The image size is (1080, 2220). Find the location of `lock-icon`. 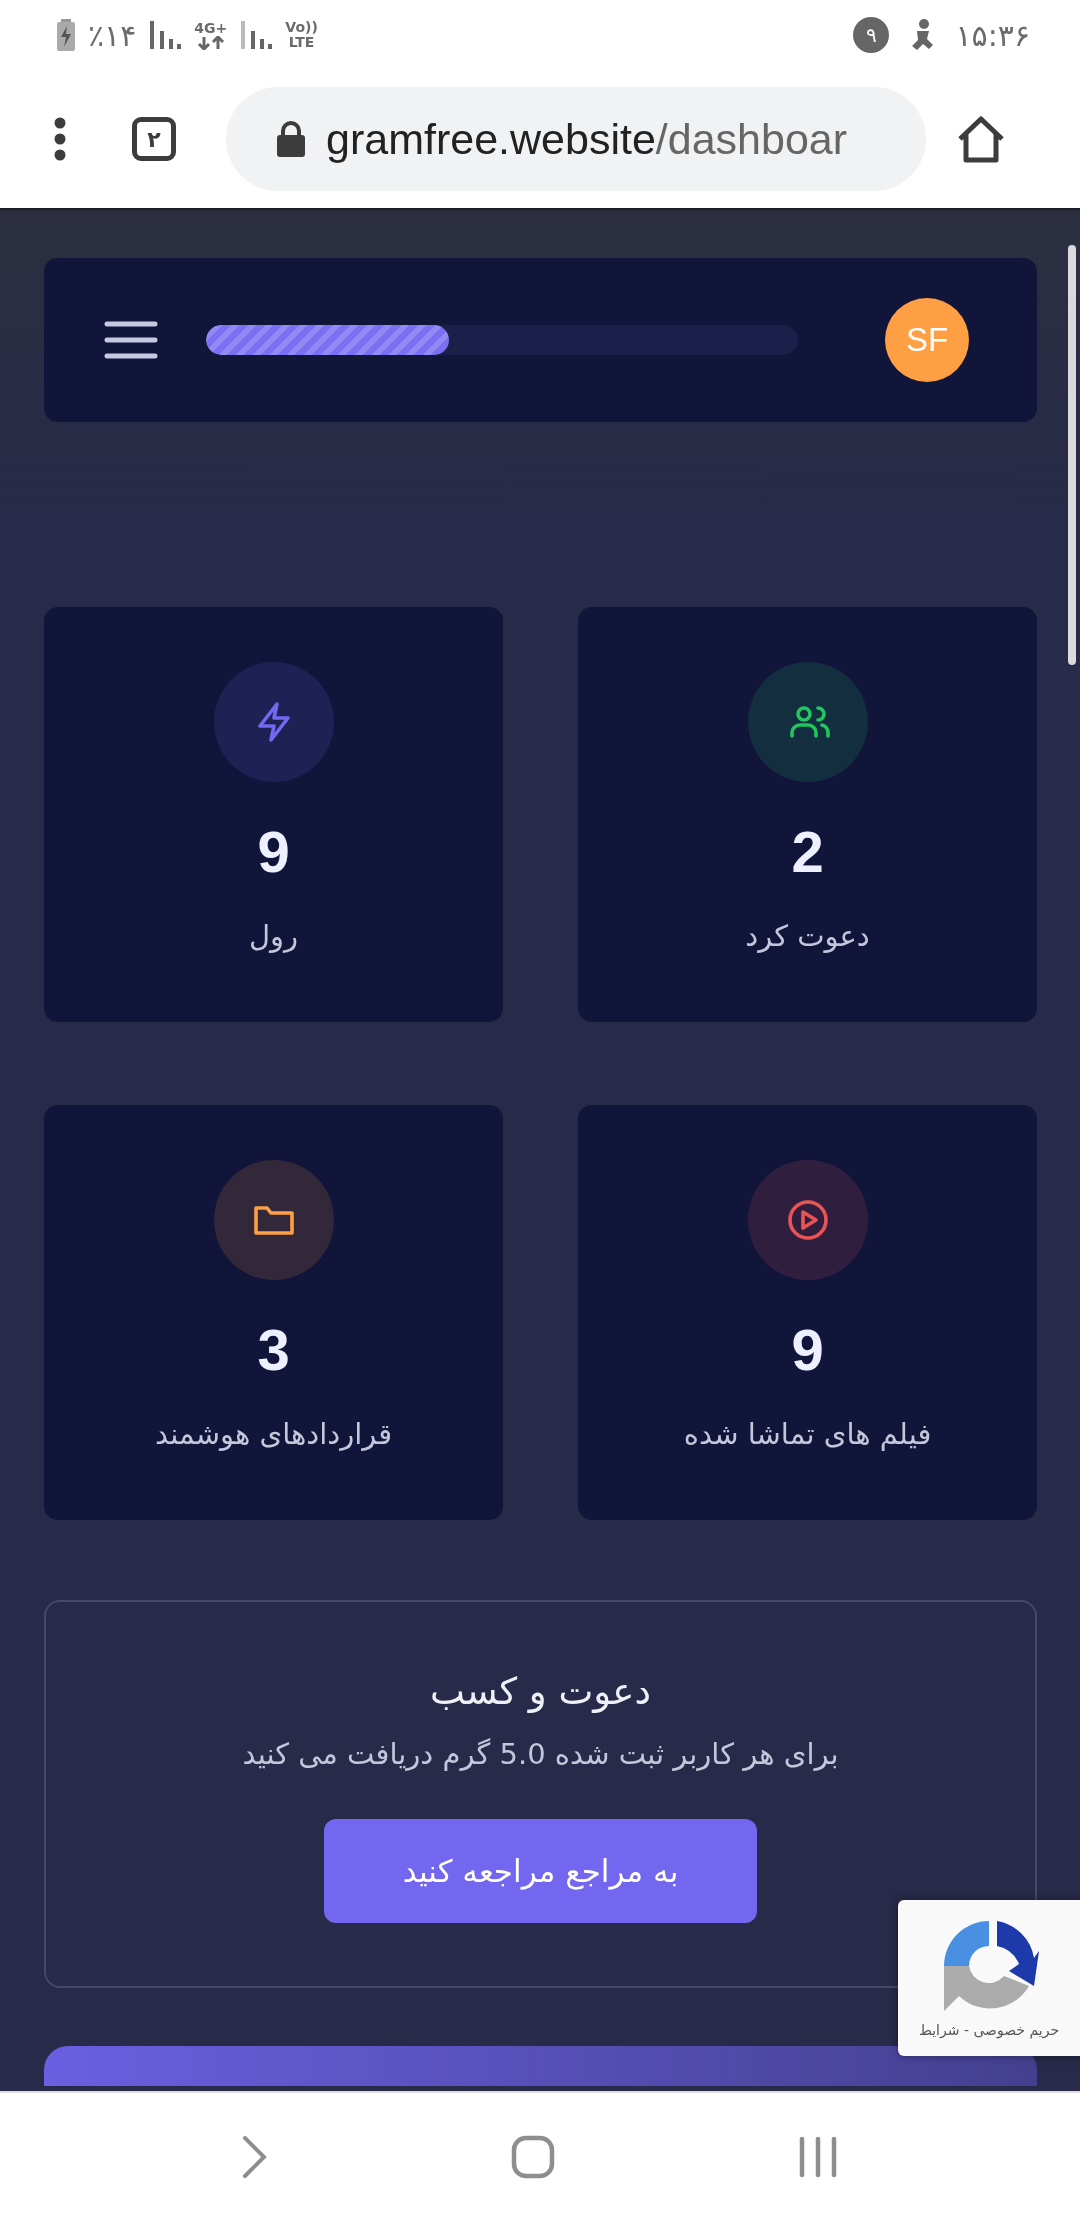

lock-icon is located at coordinates (291, 139).